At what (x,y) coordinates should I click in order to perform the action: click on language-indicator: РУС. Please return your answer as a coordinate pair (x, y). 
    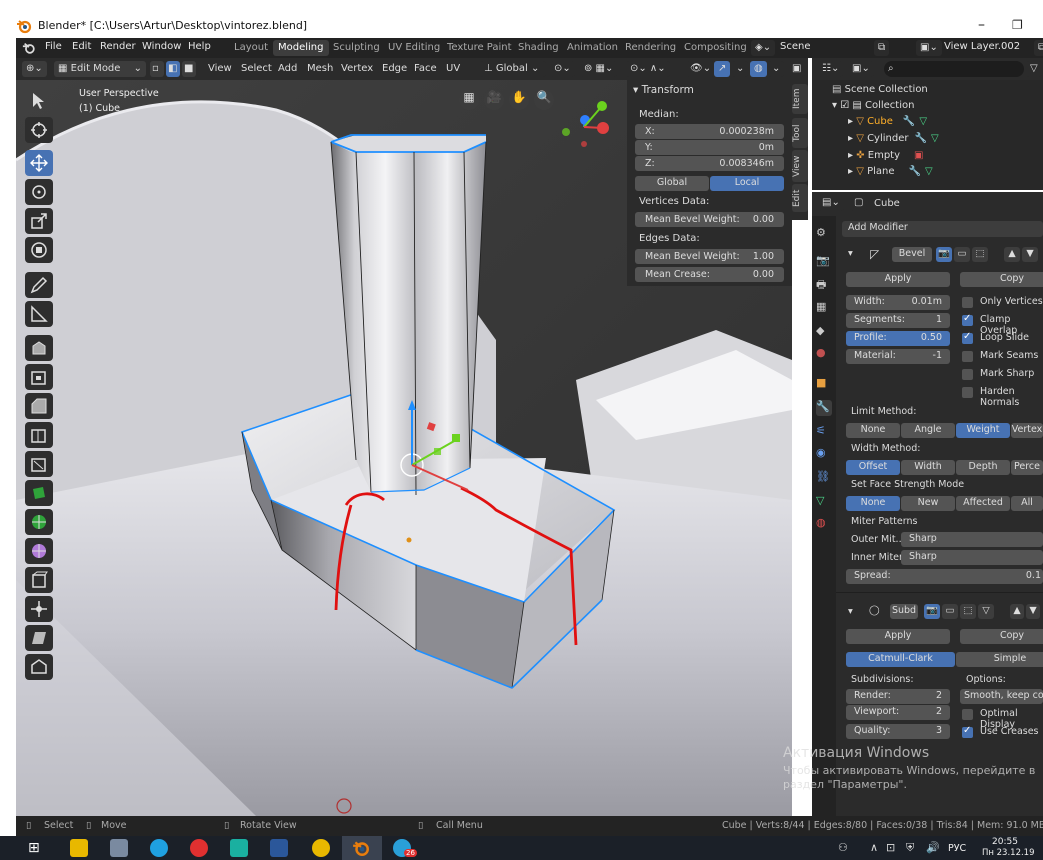
    Looking at the image, I should click on (957, 848).